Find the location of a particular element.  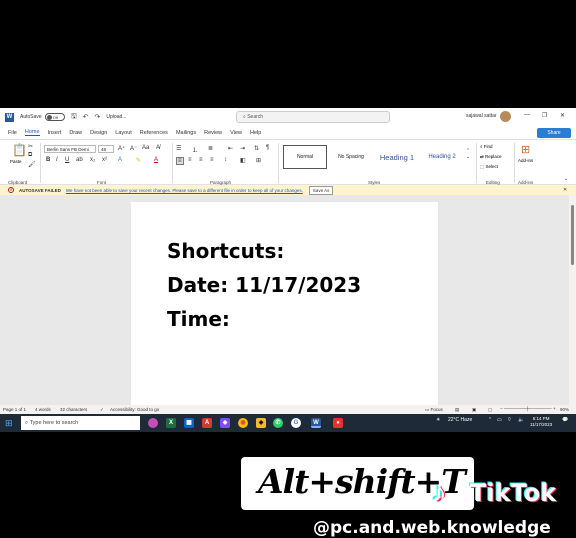

taskbar-clock: 6:14 PM 11/17/2023 is located at coordinates (541, 422).